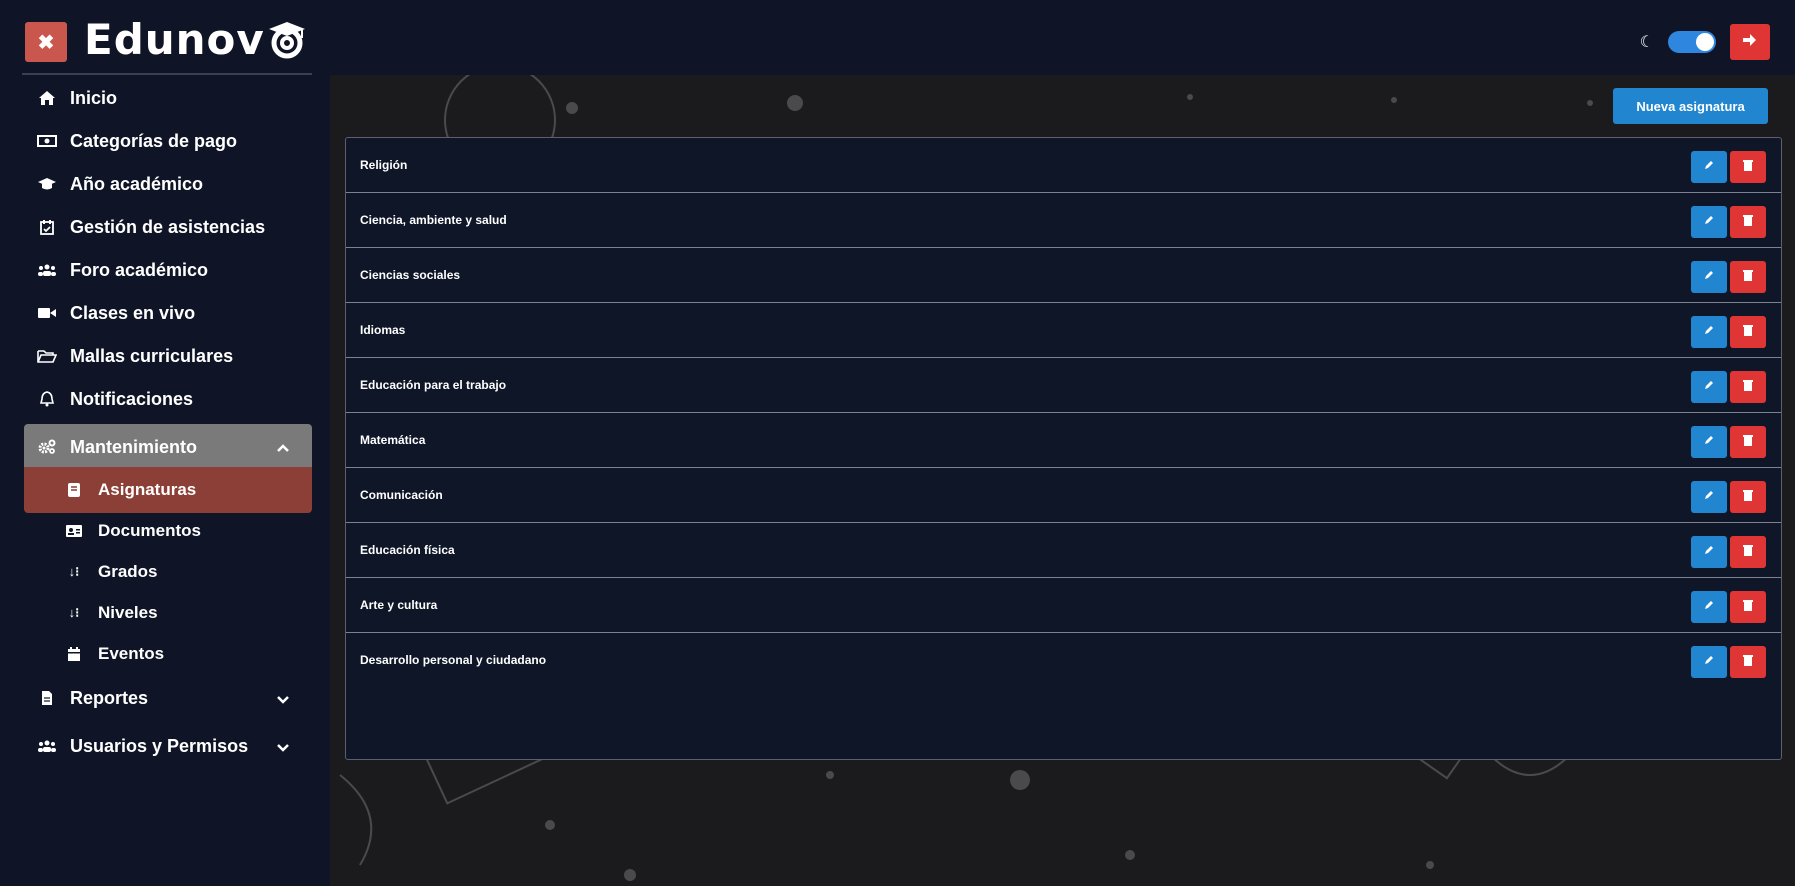 Image resolution: width=1795 pixels, height=886 pixels. Describe the element at coordinates (133, 312) in the screenshot. I see `sidebar-item-label: Clases en vivo` at that location.